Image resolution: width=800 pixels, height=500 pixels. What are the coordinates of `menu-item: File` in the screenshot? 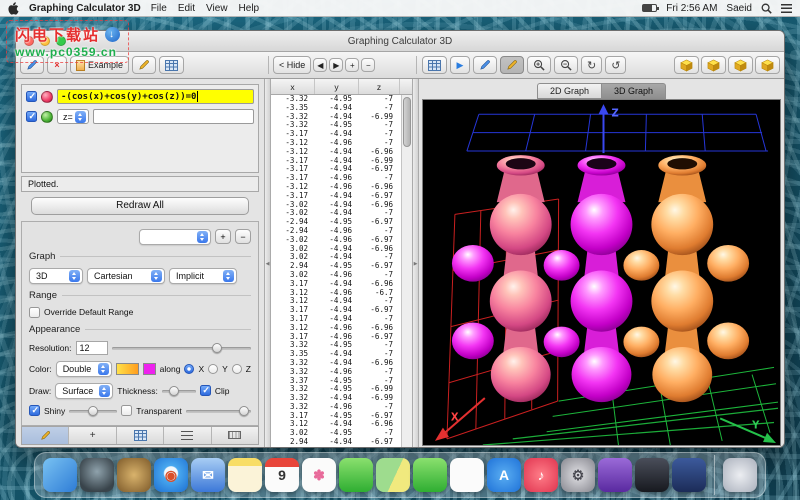 It's located at (159, 8).